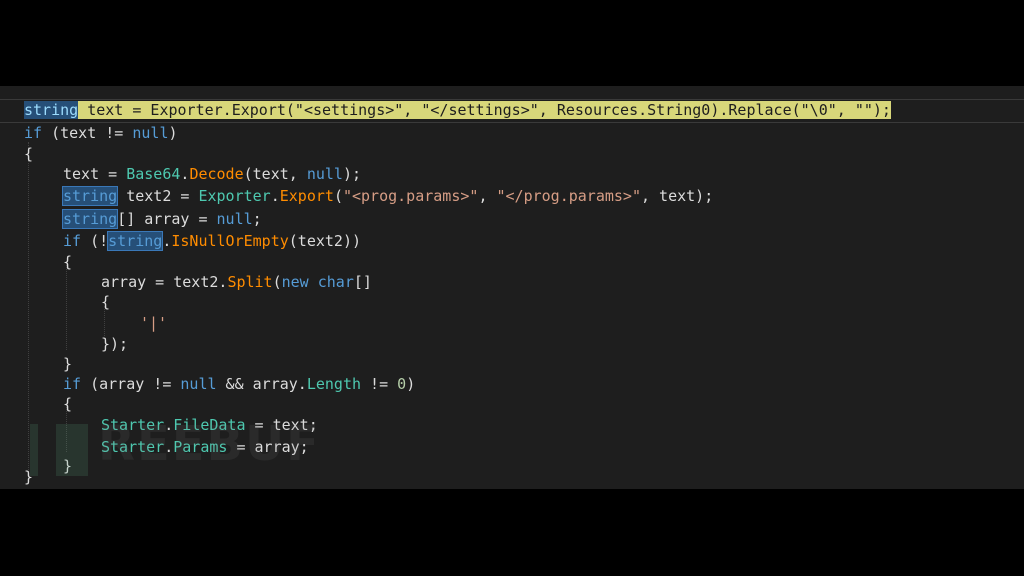  Describe the element at coordinates (95, 241) in the screenshot. I see `token-text: (!` at that location.